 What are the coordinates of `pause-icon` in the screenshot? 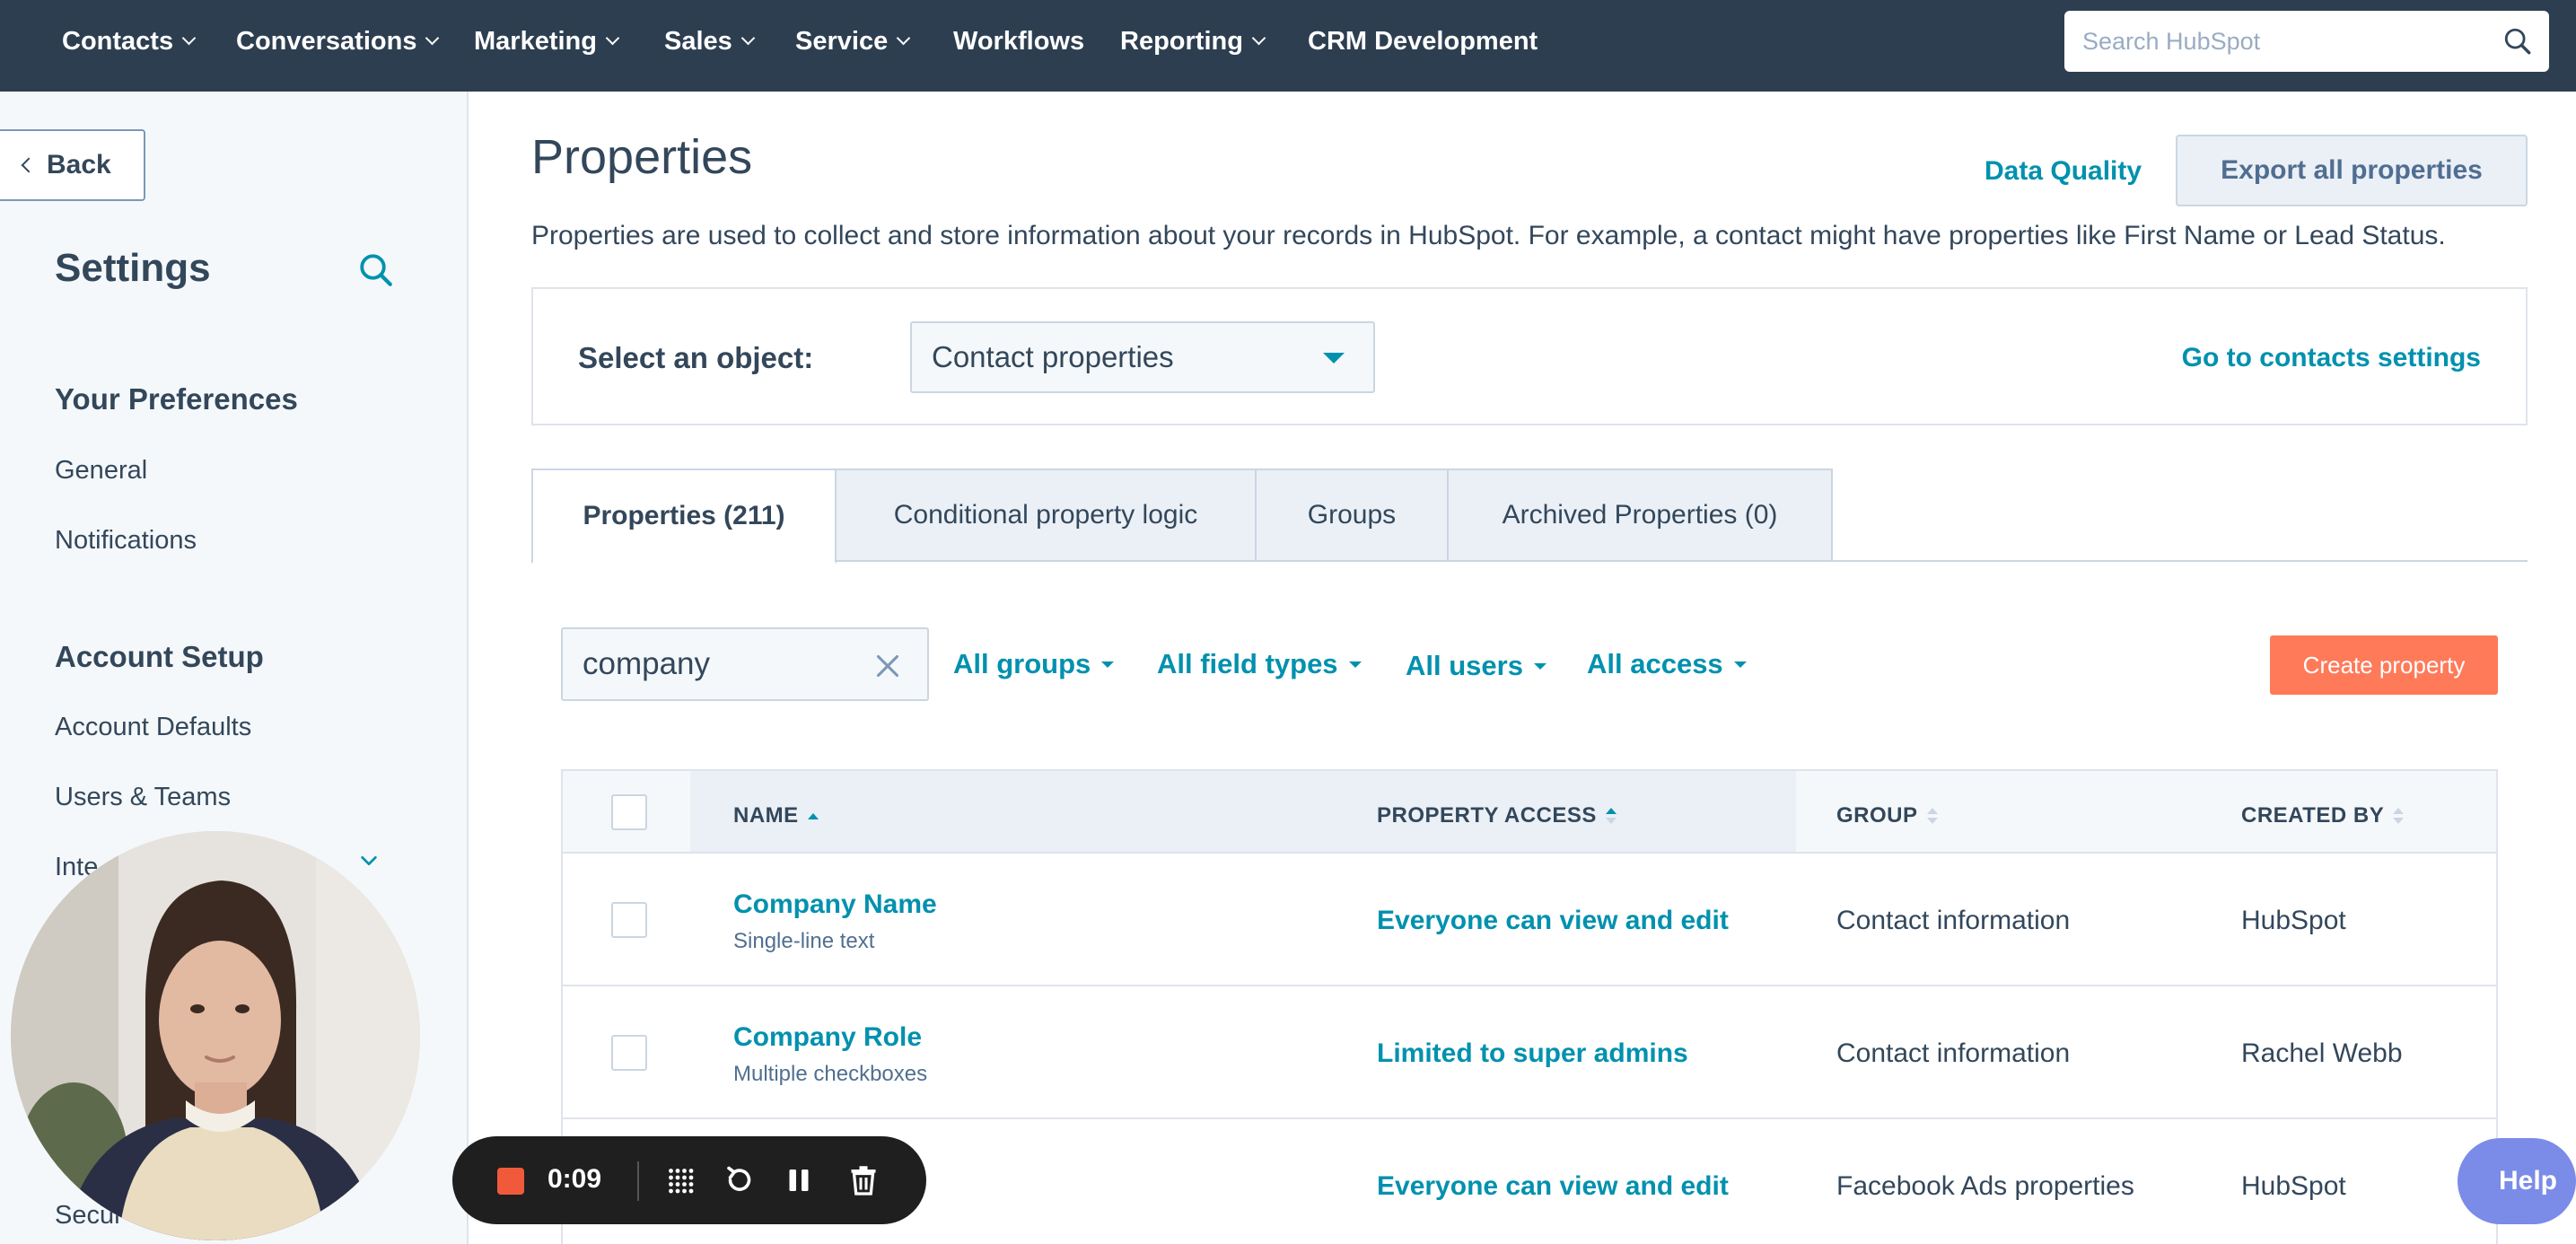 It's located at (799, 1180).